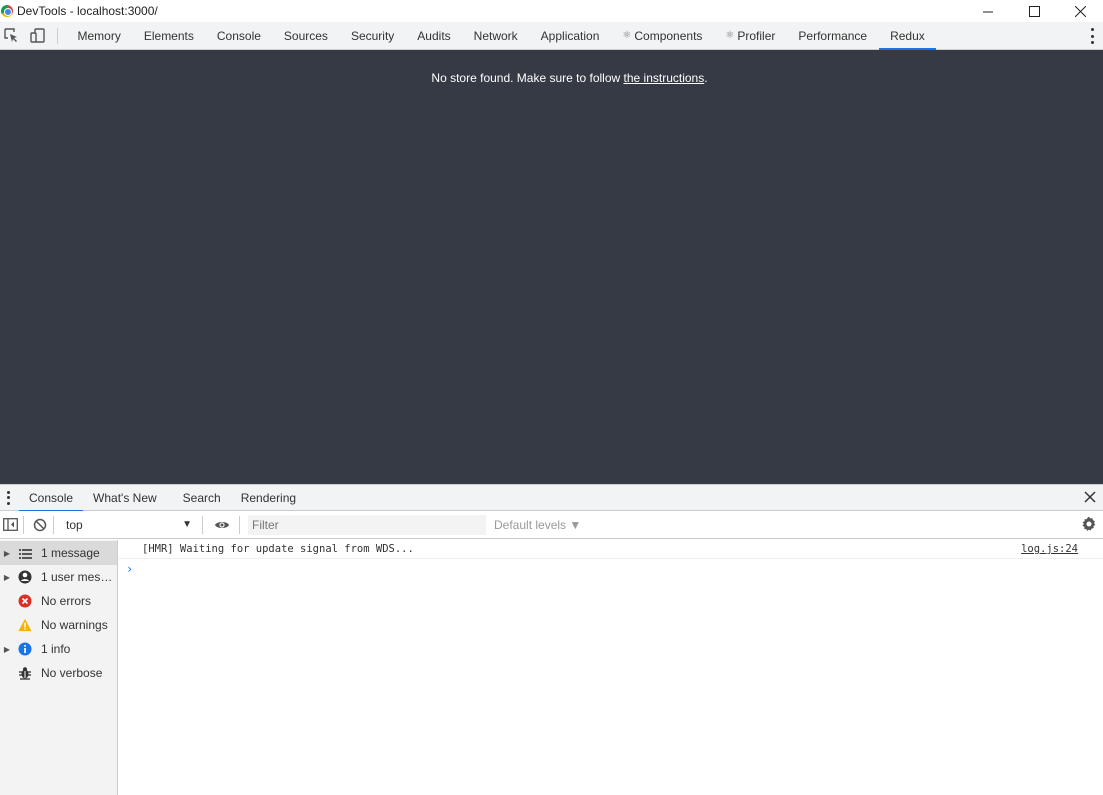 The image size is (1103, 795). I want to click on sidebar-item-label: 1 info, so click(56, 649).